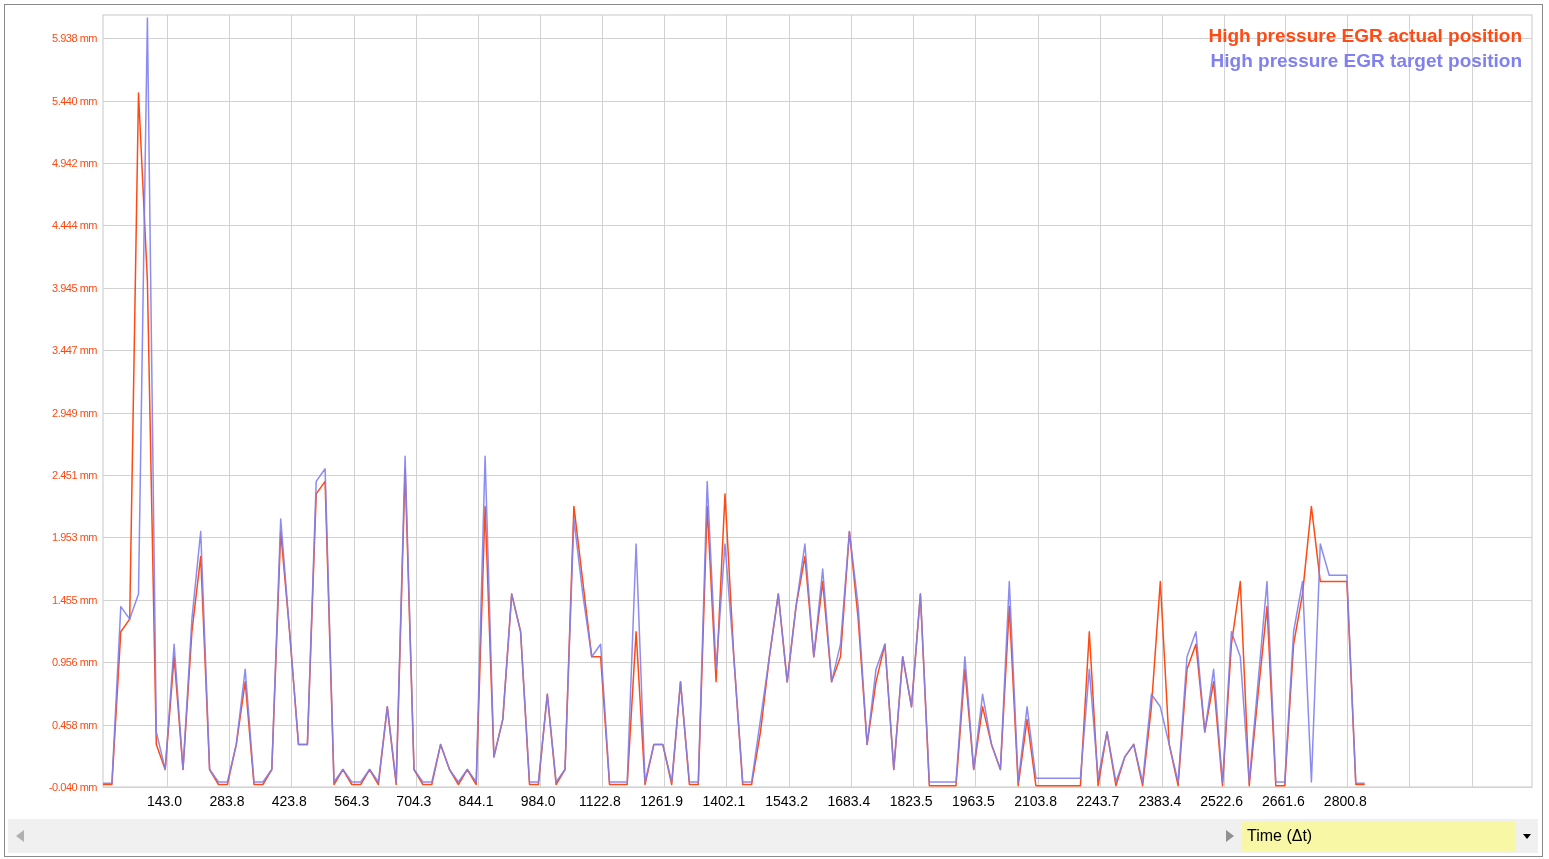 This screenshot has height=859, width=1549. Describe the element at coordinates (476, 801) in the screenshot. I see `axis-tick-label: 844.1` at that location.